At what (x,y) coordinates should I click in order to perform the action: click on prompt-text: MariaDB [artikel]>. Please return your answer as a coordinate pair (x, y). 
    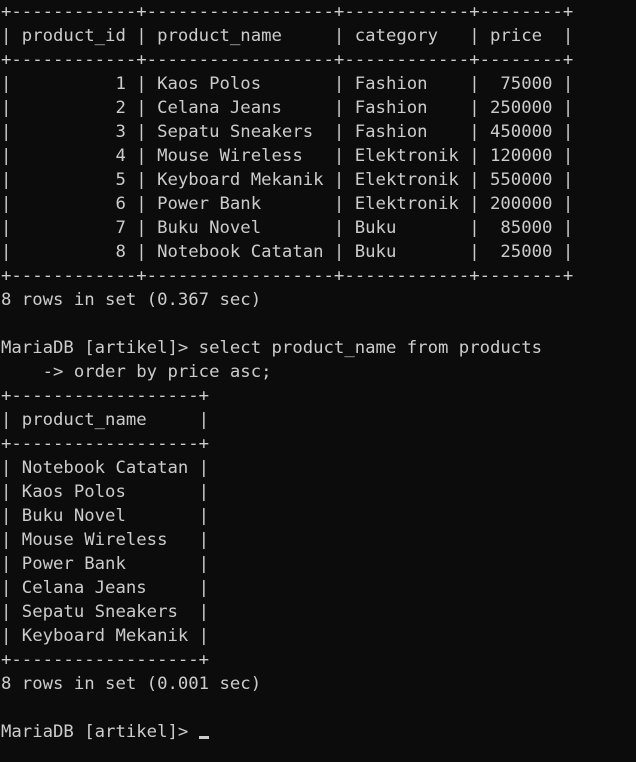
    Looking at the image, I should click on (100, 732).